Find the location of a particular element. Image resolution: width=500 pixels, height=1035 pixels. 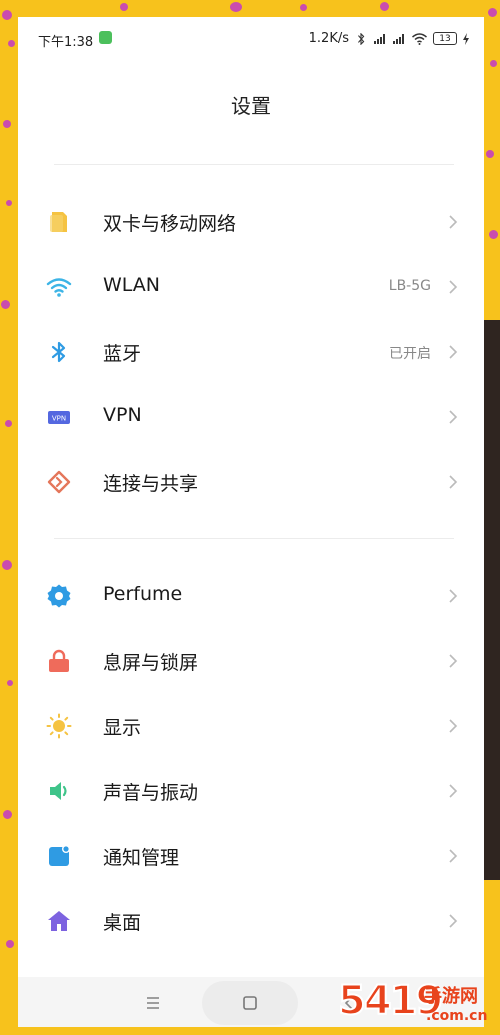

charging-icon is located at coordinates (466, 38).